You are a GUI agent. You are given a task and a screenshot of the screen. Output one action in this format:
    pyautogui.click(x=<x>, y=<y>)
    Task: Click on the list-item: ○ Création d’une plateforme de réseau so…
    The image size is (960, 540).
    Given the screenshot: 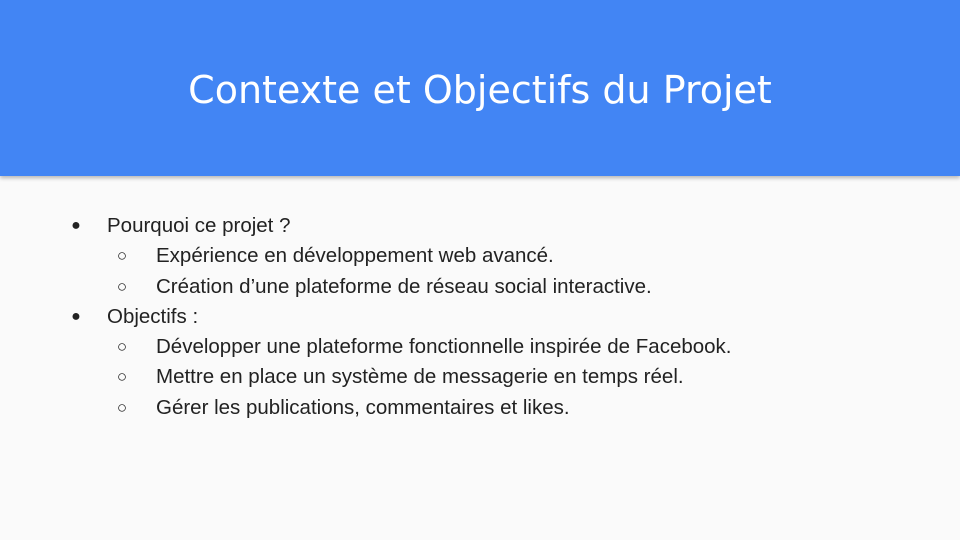 What is the action you would take?
    pyautogui.click(x=480, y=287)
    